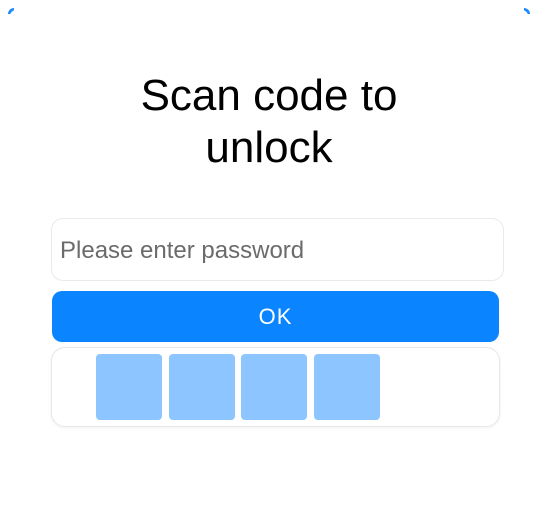 This screenshot has height=522, width=538. I want to click on title-line-2: unlock, so click(269, 147).